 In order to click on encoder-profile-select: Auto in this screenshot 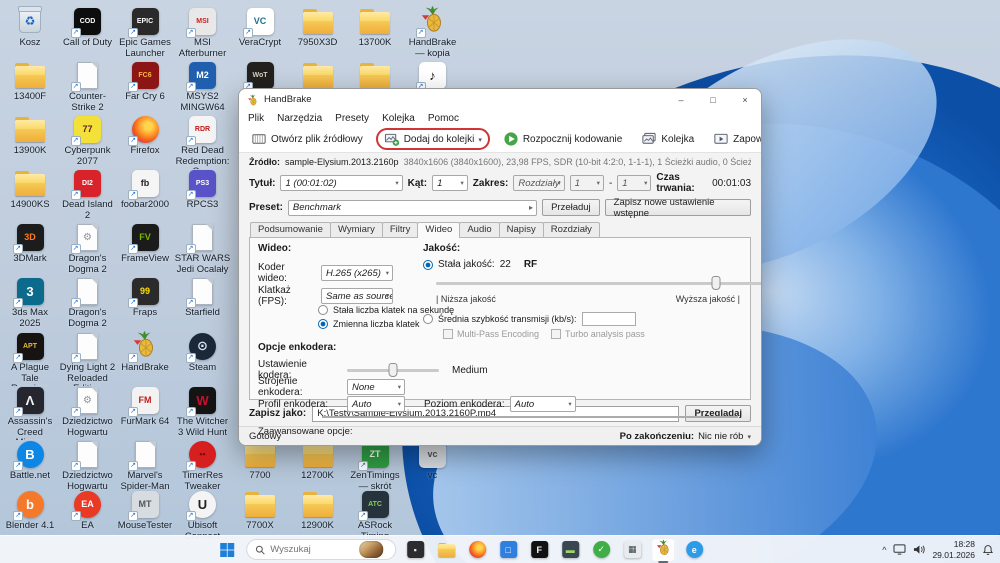, I will do `click(376, 404)`.